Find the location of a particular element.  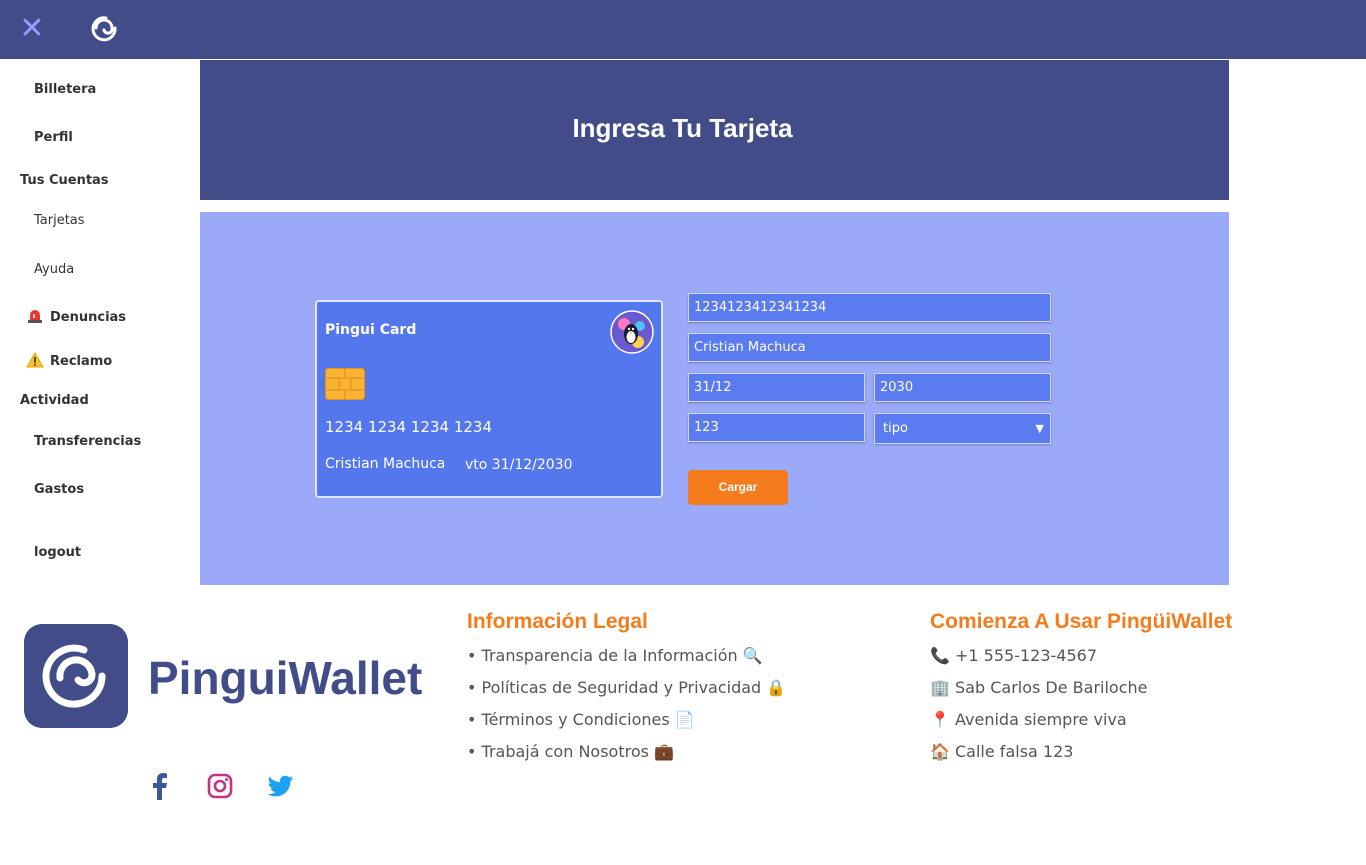

pingui-logo-icon is located at coordinates (104, 29).